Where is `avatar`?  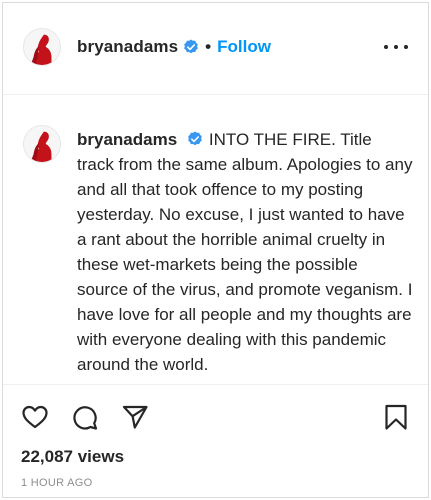
avatar is located at coordinates (42, 47).